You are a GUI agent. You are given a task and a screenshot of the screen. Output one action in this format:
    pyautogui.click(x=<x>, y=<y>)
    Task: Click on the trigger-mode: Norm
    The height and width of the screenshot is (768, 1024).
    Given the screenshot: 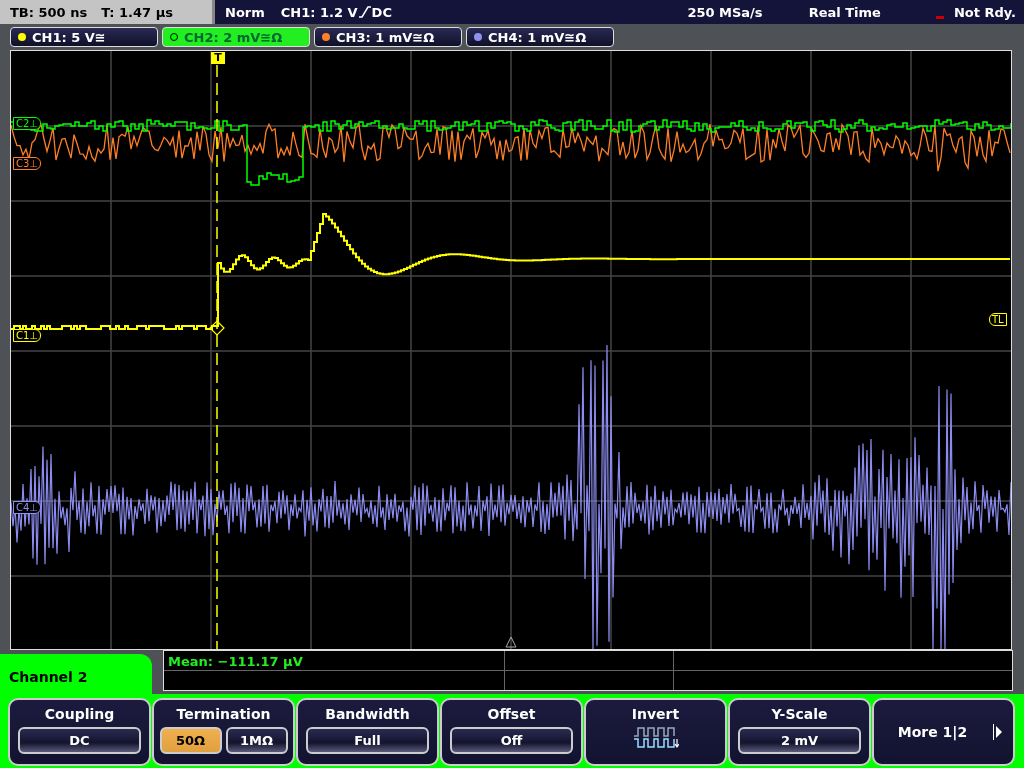 What is the action you would take?
    pyautogui.click(x=245, y=12)
    